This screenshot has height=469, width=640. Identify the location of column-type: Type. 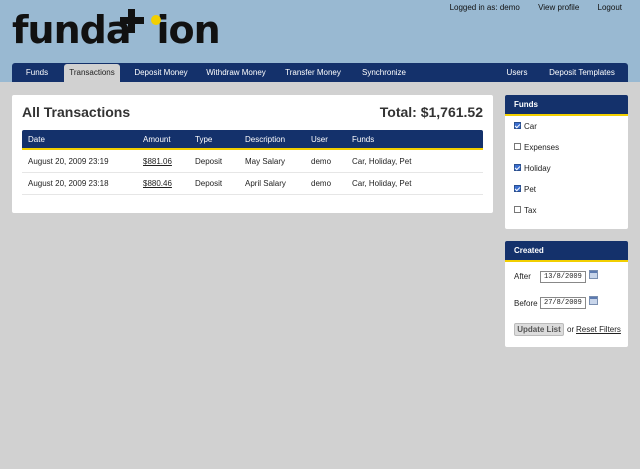
(204, 139).